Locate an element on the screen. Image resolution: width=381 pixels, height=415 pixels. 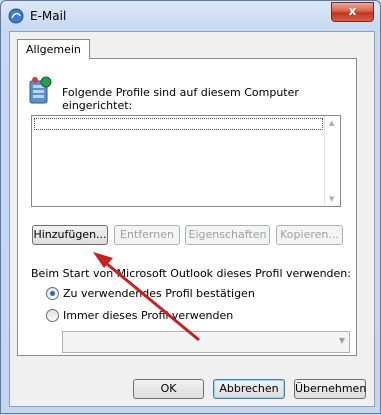
list-focus-rect is located at coordinates (178, 124).